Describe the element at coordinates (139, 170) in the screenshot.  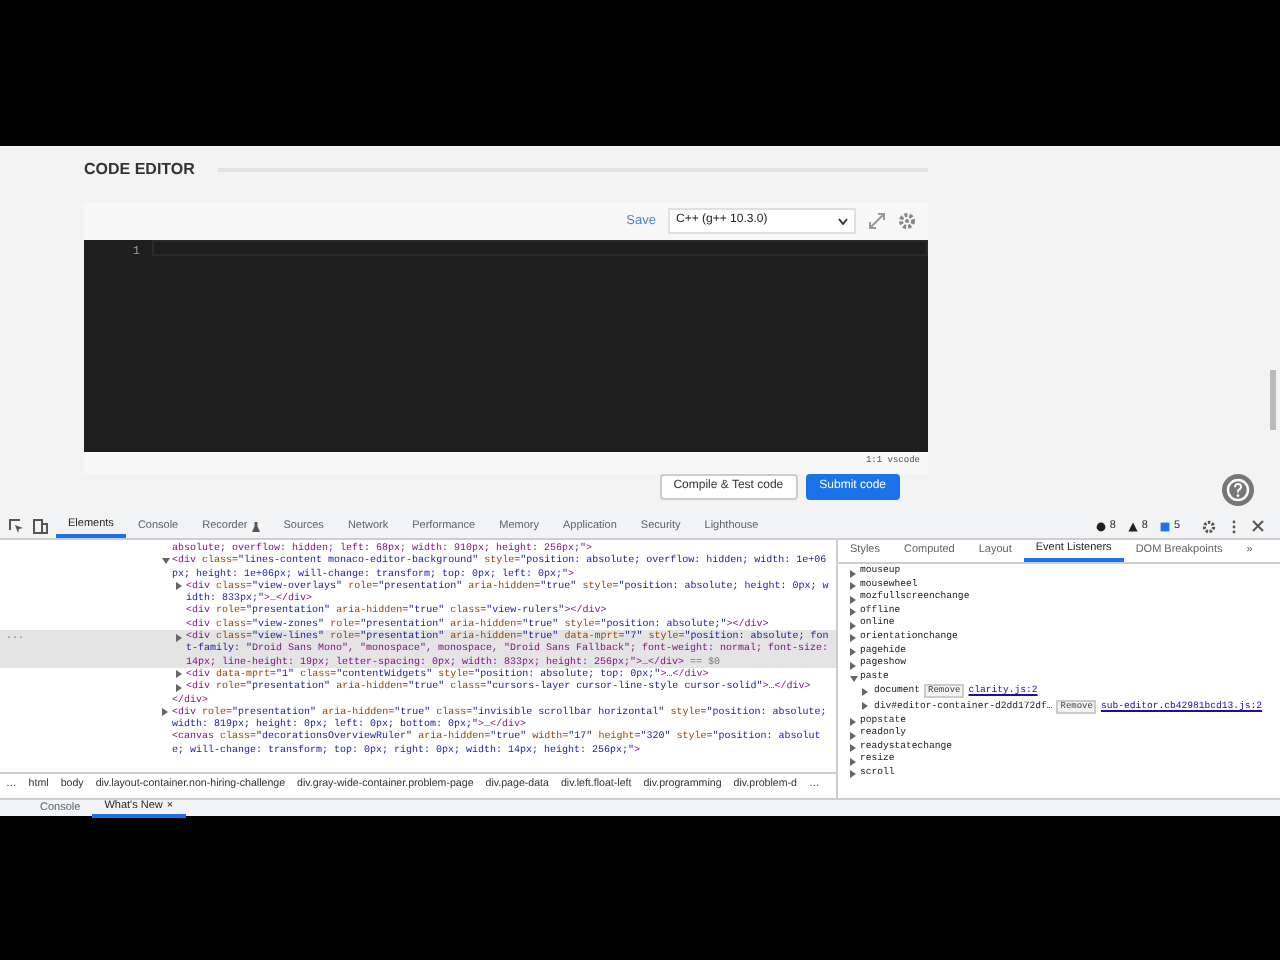
I see `section-heading: CODE EDITOR` at that location.